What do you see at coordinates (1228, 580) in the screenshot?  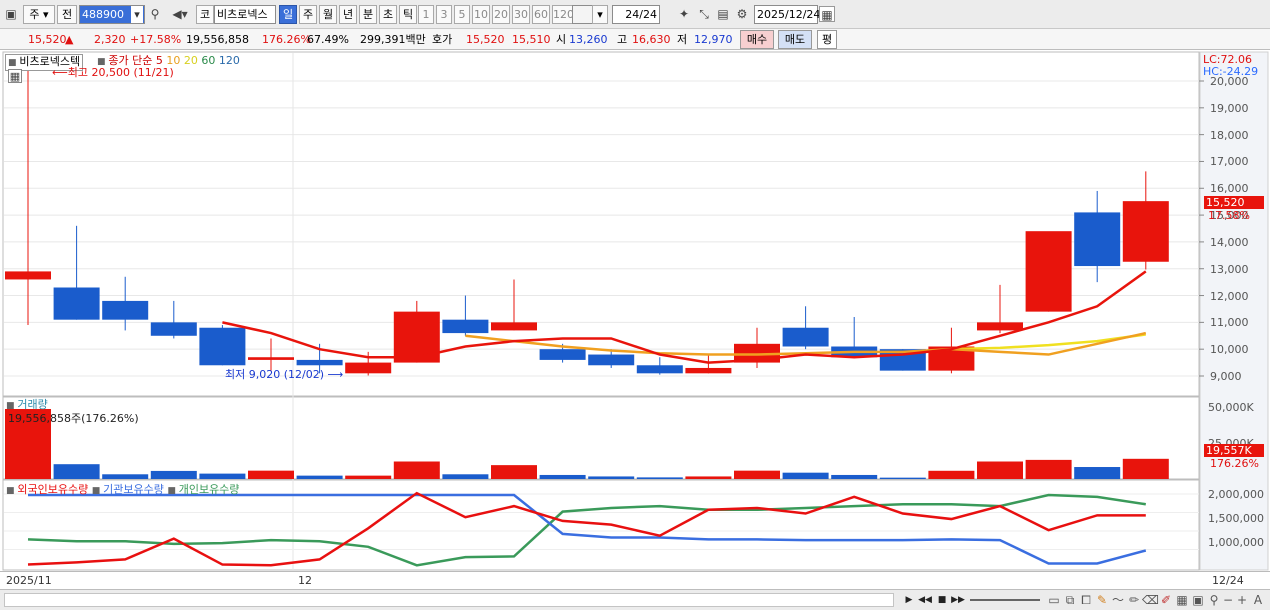 I see `x-cursor-label: 12/24` at bounding box center [1228, 580].